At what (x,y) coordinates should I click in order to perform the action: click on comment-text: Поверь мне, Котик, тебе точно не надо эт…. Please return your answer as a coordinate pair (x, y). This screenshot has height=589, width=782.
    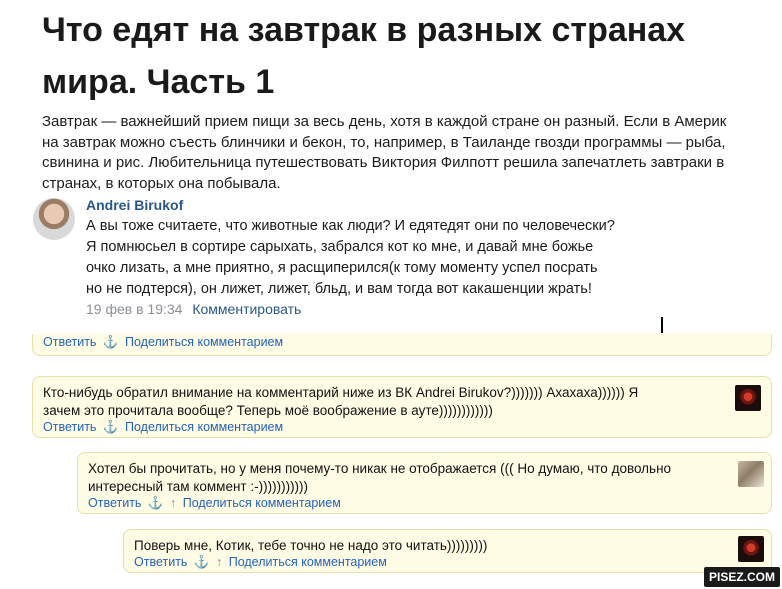
    Looking at the image, I should click on (311, 545).